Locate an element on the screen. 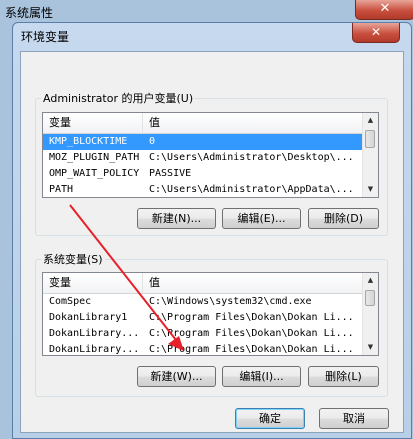 The image size is (413, 439). parent-close-button: ✕ is located at coordinates (384, 10).